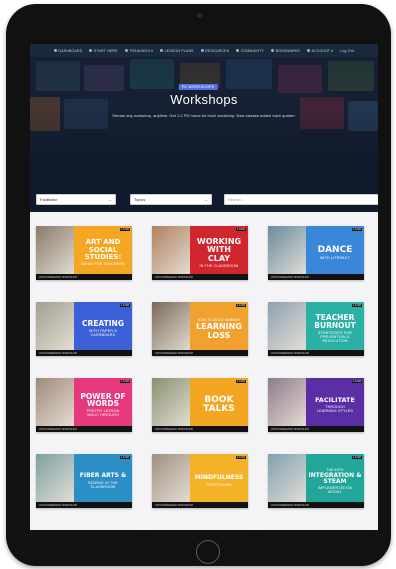 The height and width of the screenshot is (569, 396). Describe the element at coordinates (219, 253) in the screenshot. I see `card-panel: WORKING WITH CLAY IN THE CLASSROOM` at that location.